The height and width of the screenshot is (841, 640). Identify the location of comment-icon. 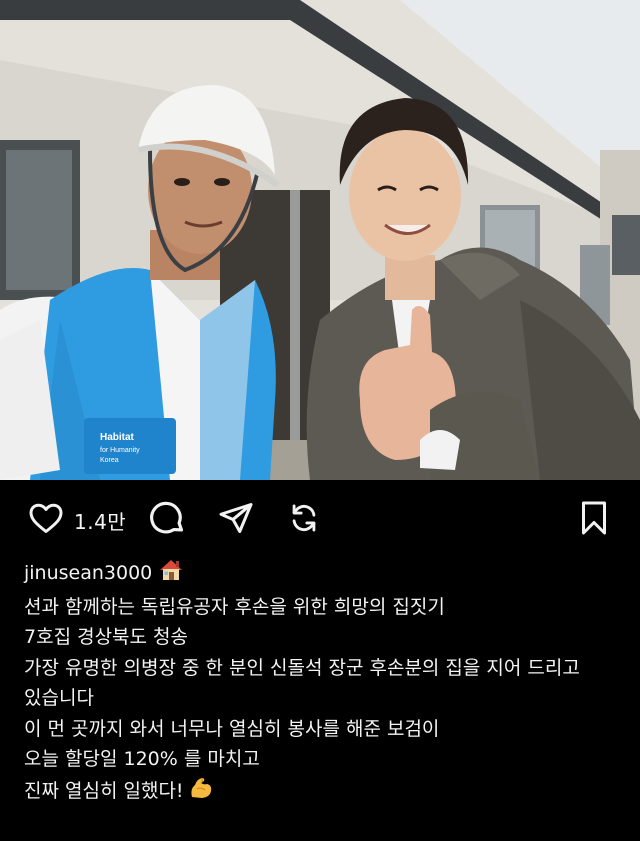
(167, 517).